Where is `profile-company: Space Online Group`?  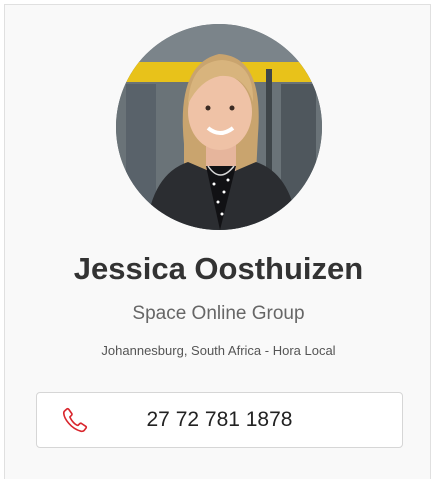 profile-company: Space Online Group is located at coordinates (218, 313).